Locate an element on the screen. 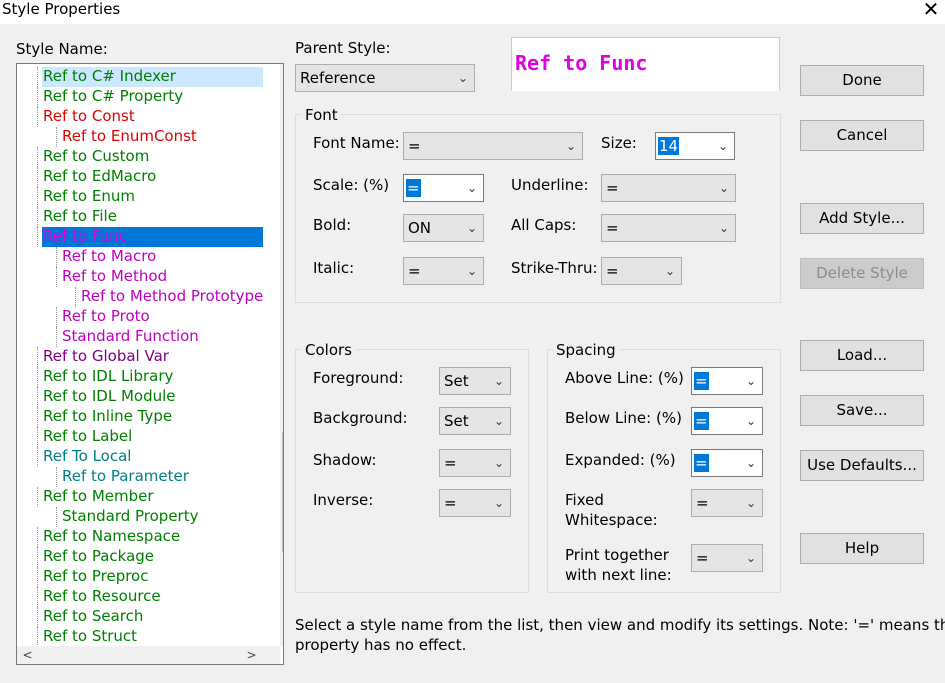 This screenshot has height=683, width=945. list-item: Ref to EdMacro is located at coordinates (99, 177).